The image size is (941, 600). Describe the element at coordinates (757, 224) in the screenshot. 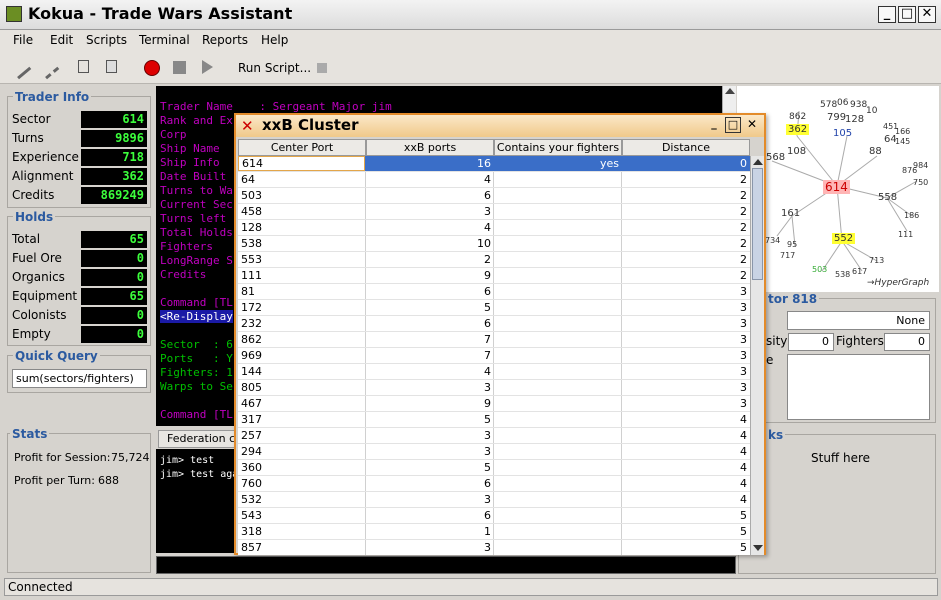

I see `scroll-thumb` at that location.